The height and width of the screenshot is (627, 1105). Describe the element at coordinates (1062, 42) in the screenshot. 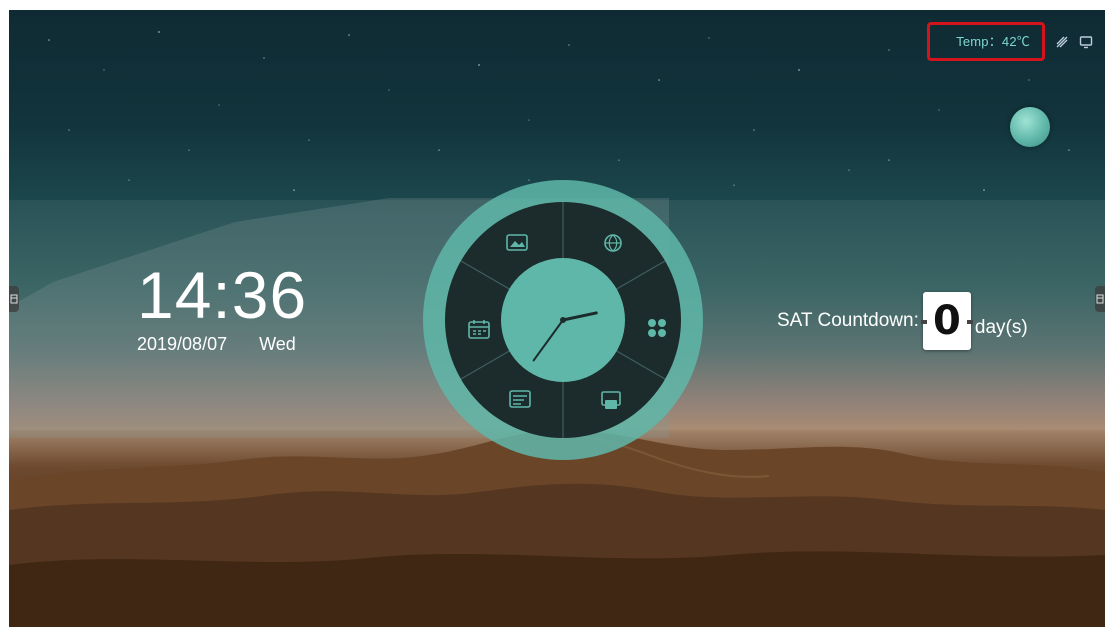

I see `network-icon` at that location.